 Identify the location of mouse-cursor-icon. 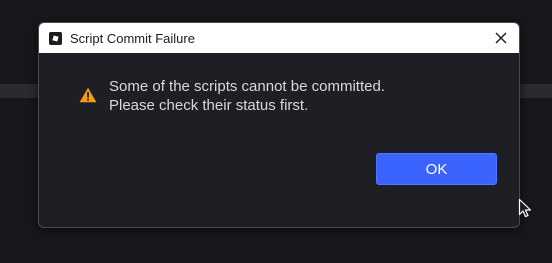
(525, 208).